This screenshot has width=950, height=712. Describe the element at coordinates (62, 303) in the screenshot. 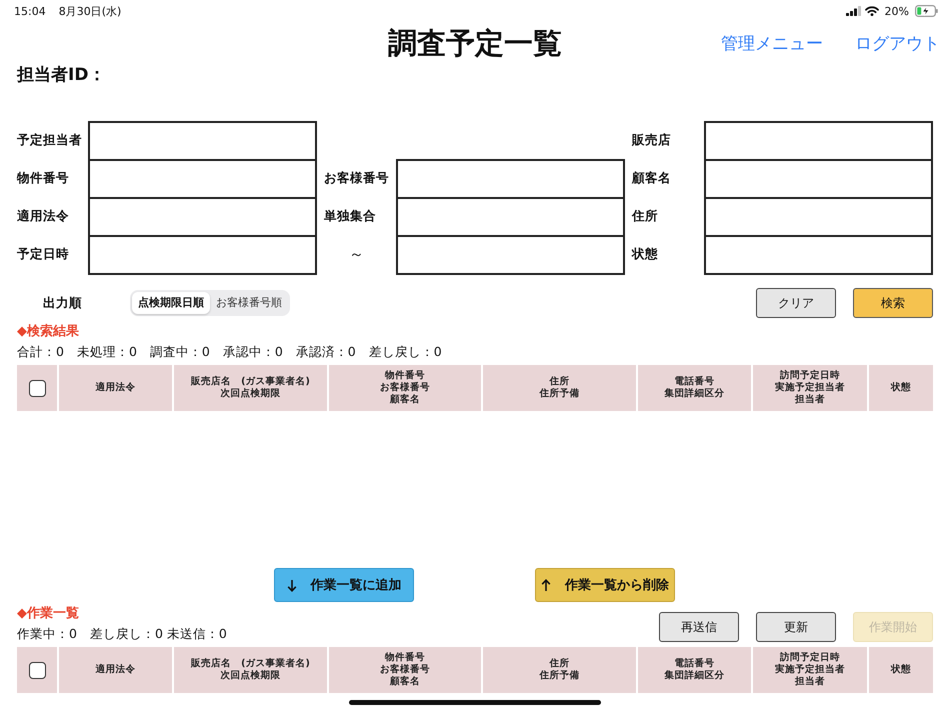

I see `output-order-label: 出力順` at that location.